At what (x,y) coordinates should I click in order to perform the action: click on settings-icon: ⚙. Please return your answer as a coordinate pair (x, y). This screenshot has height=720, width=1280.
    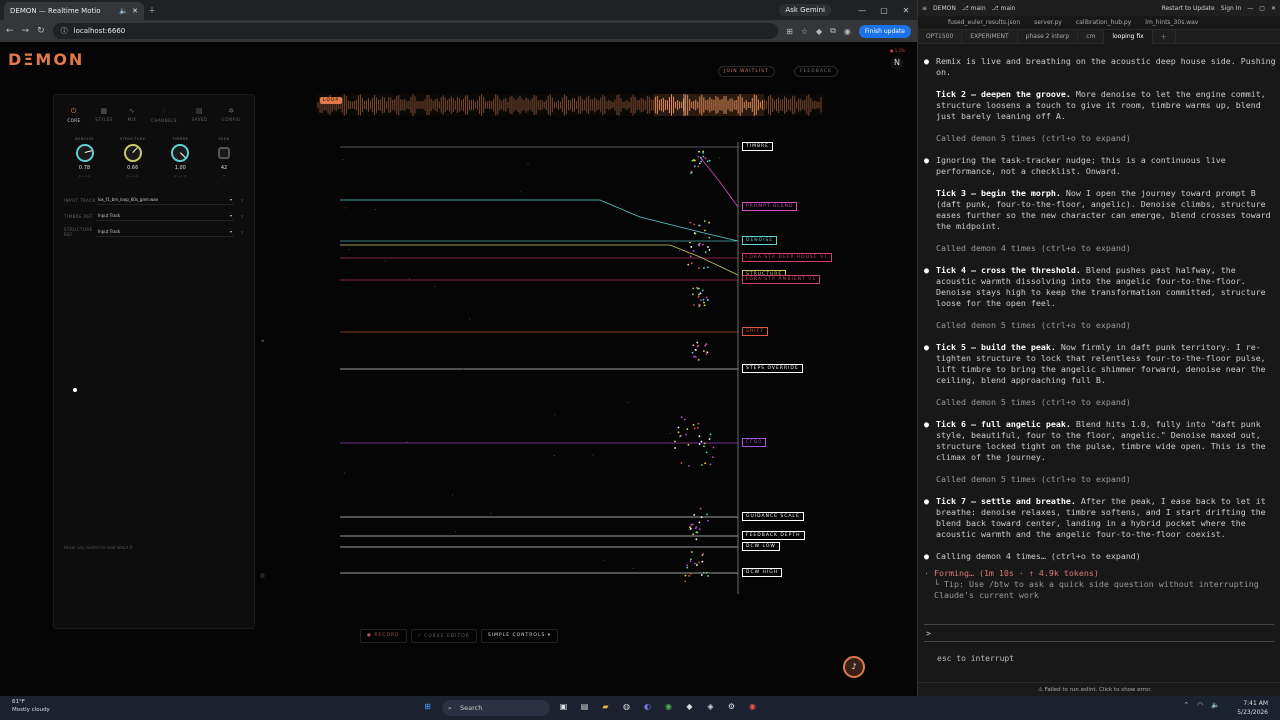
    Looking at the image, I should click on (731, 707).